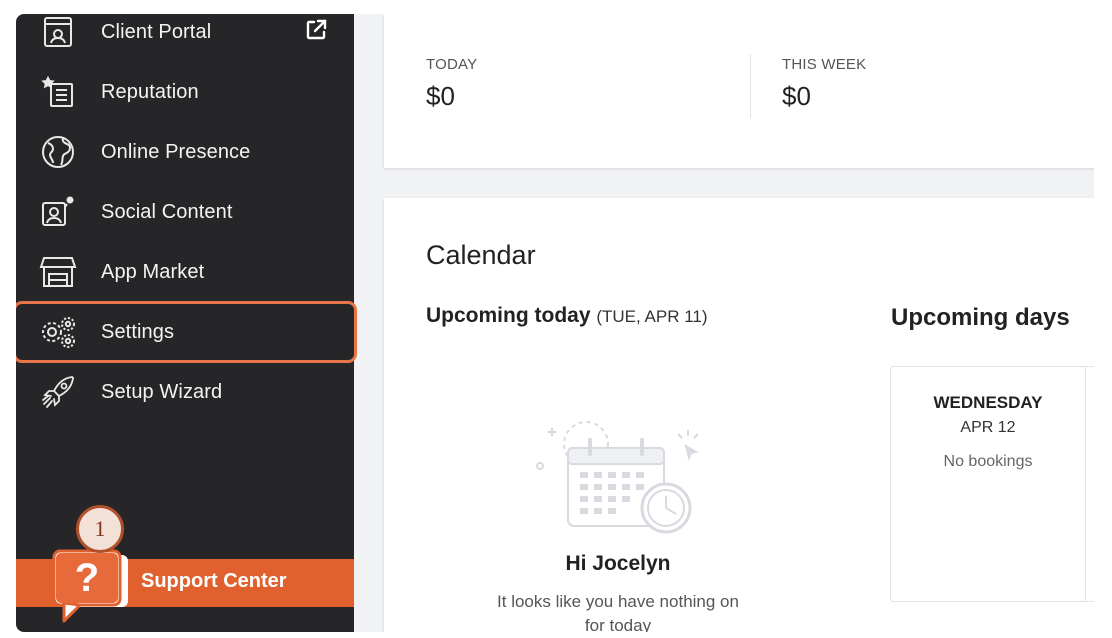 The width and height of the screenshot is (1112, 638). Describe the element at coordinates (508, 315) in the screenshot. I see `upcoming-today-label: Upcoming today` at that location.